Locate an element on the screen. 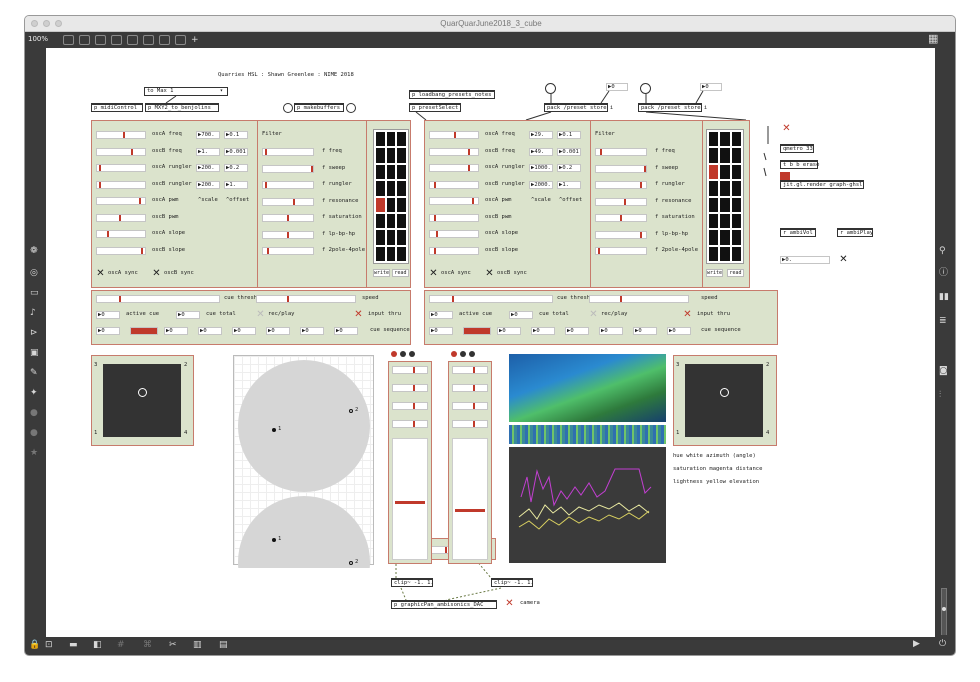 This screenshot has height=682, width=980. synth-offset: ▶0.001 is located at coordinates (569, 151).